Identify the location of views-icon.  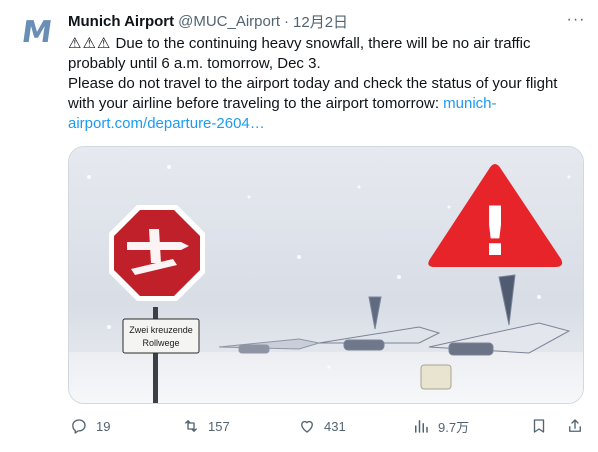
(421, 426).